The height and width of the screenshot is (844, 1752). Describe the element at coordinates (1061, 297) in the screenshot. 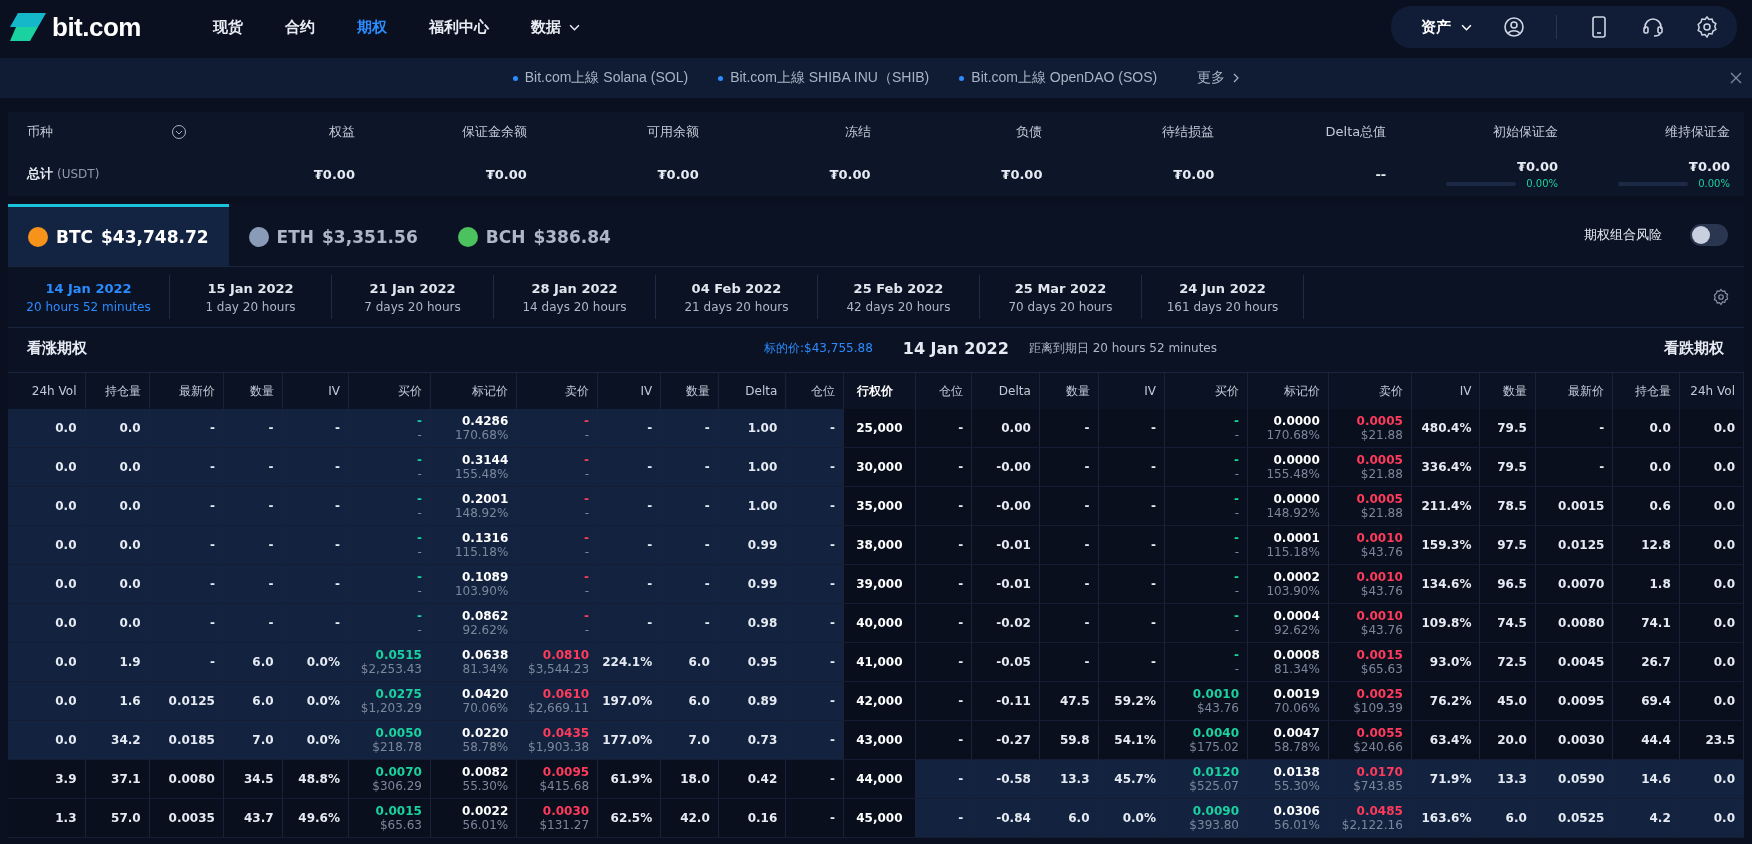

I see `expiry-tab: 25 Mar 2022 70 days 20 hours` at that location.